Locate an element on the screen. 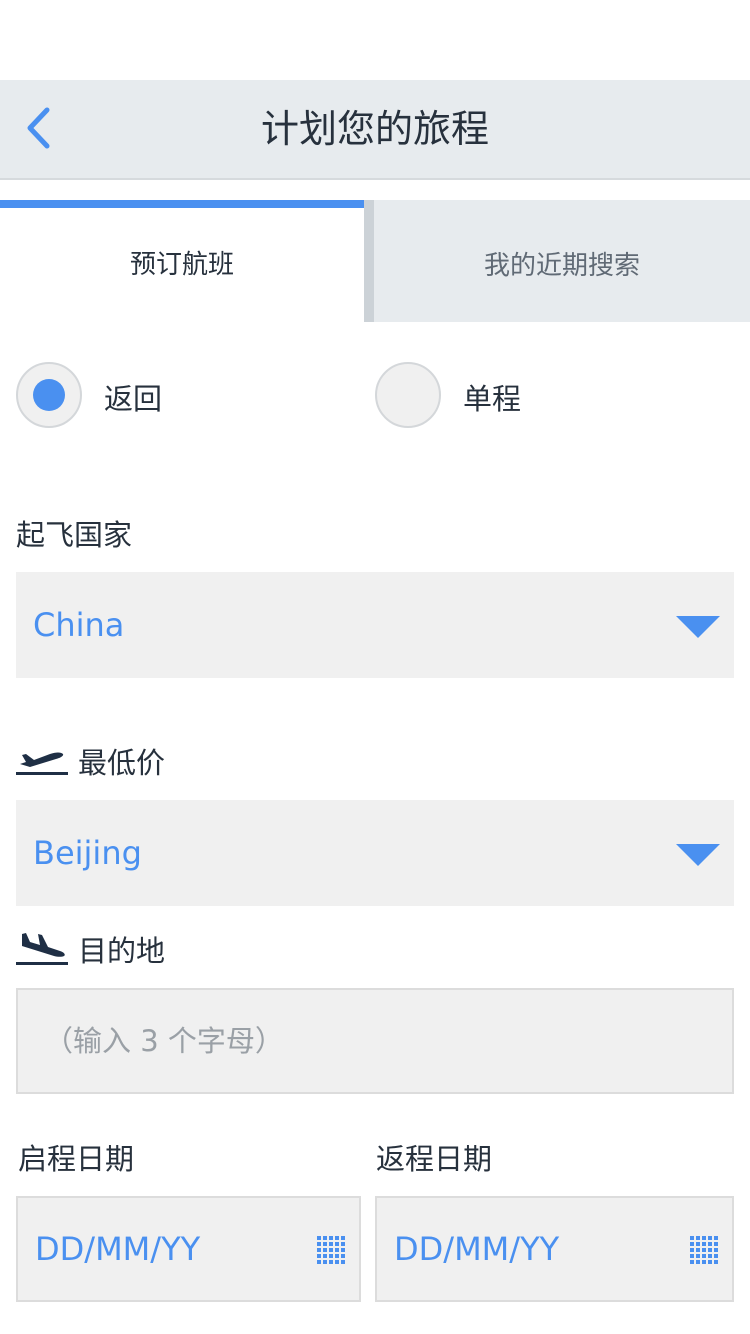 Image resolution: width=750 pixels, height=1334 pixels. depart-date-placeholder: DD/MM/YY is located at coordinates (118, 1249).